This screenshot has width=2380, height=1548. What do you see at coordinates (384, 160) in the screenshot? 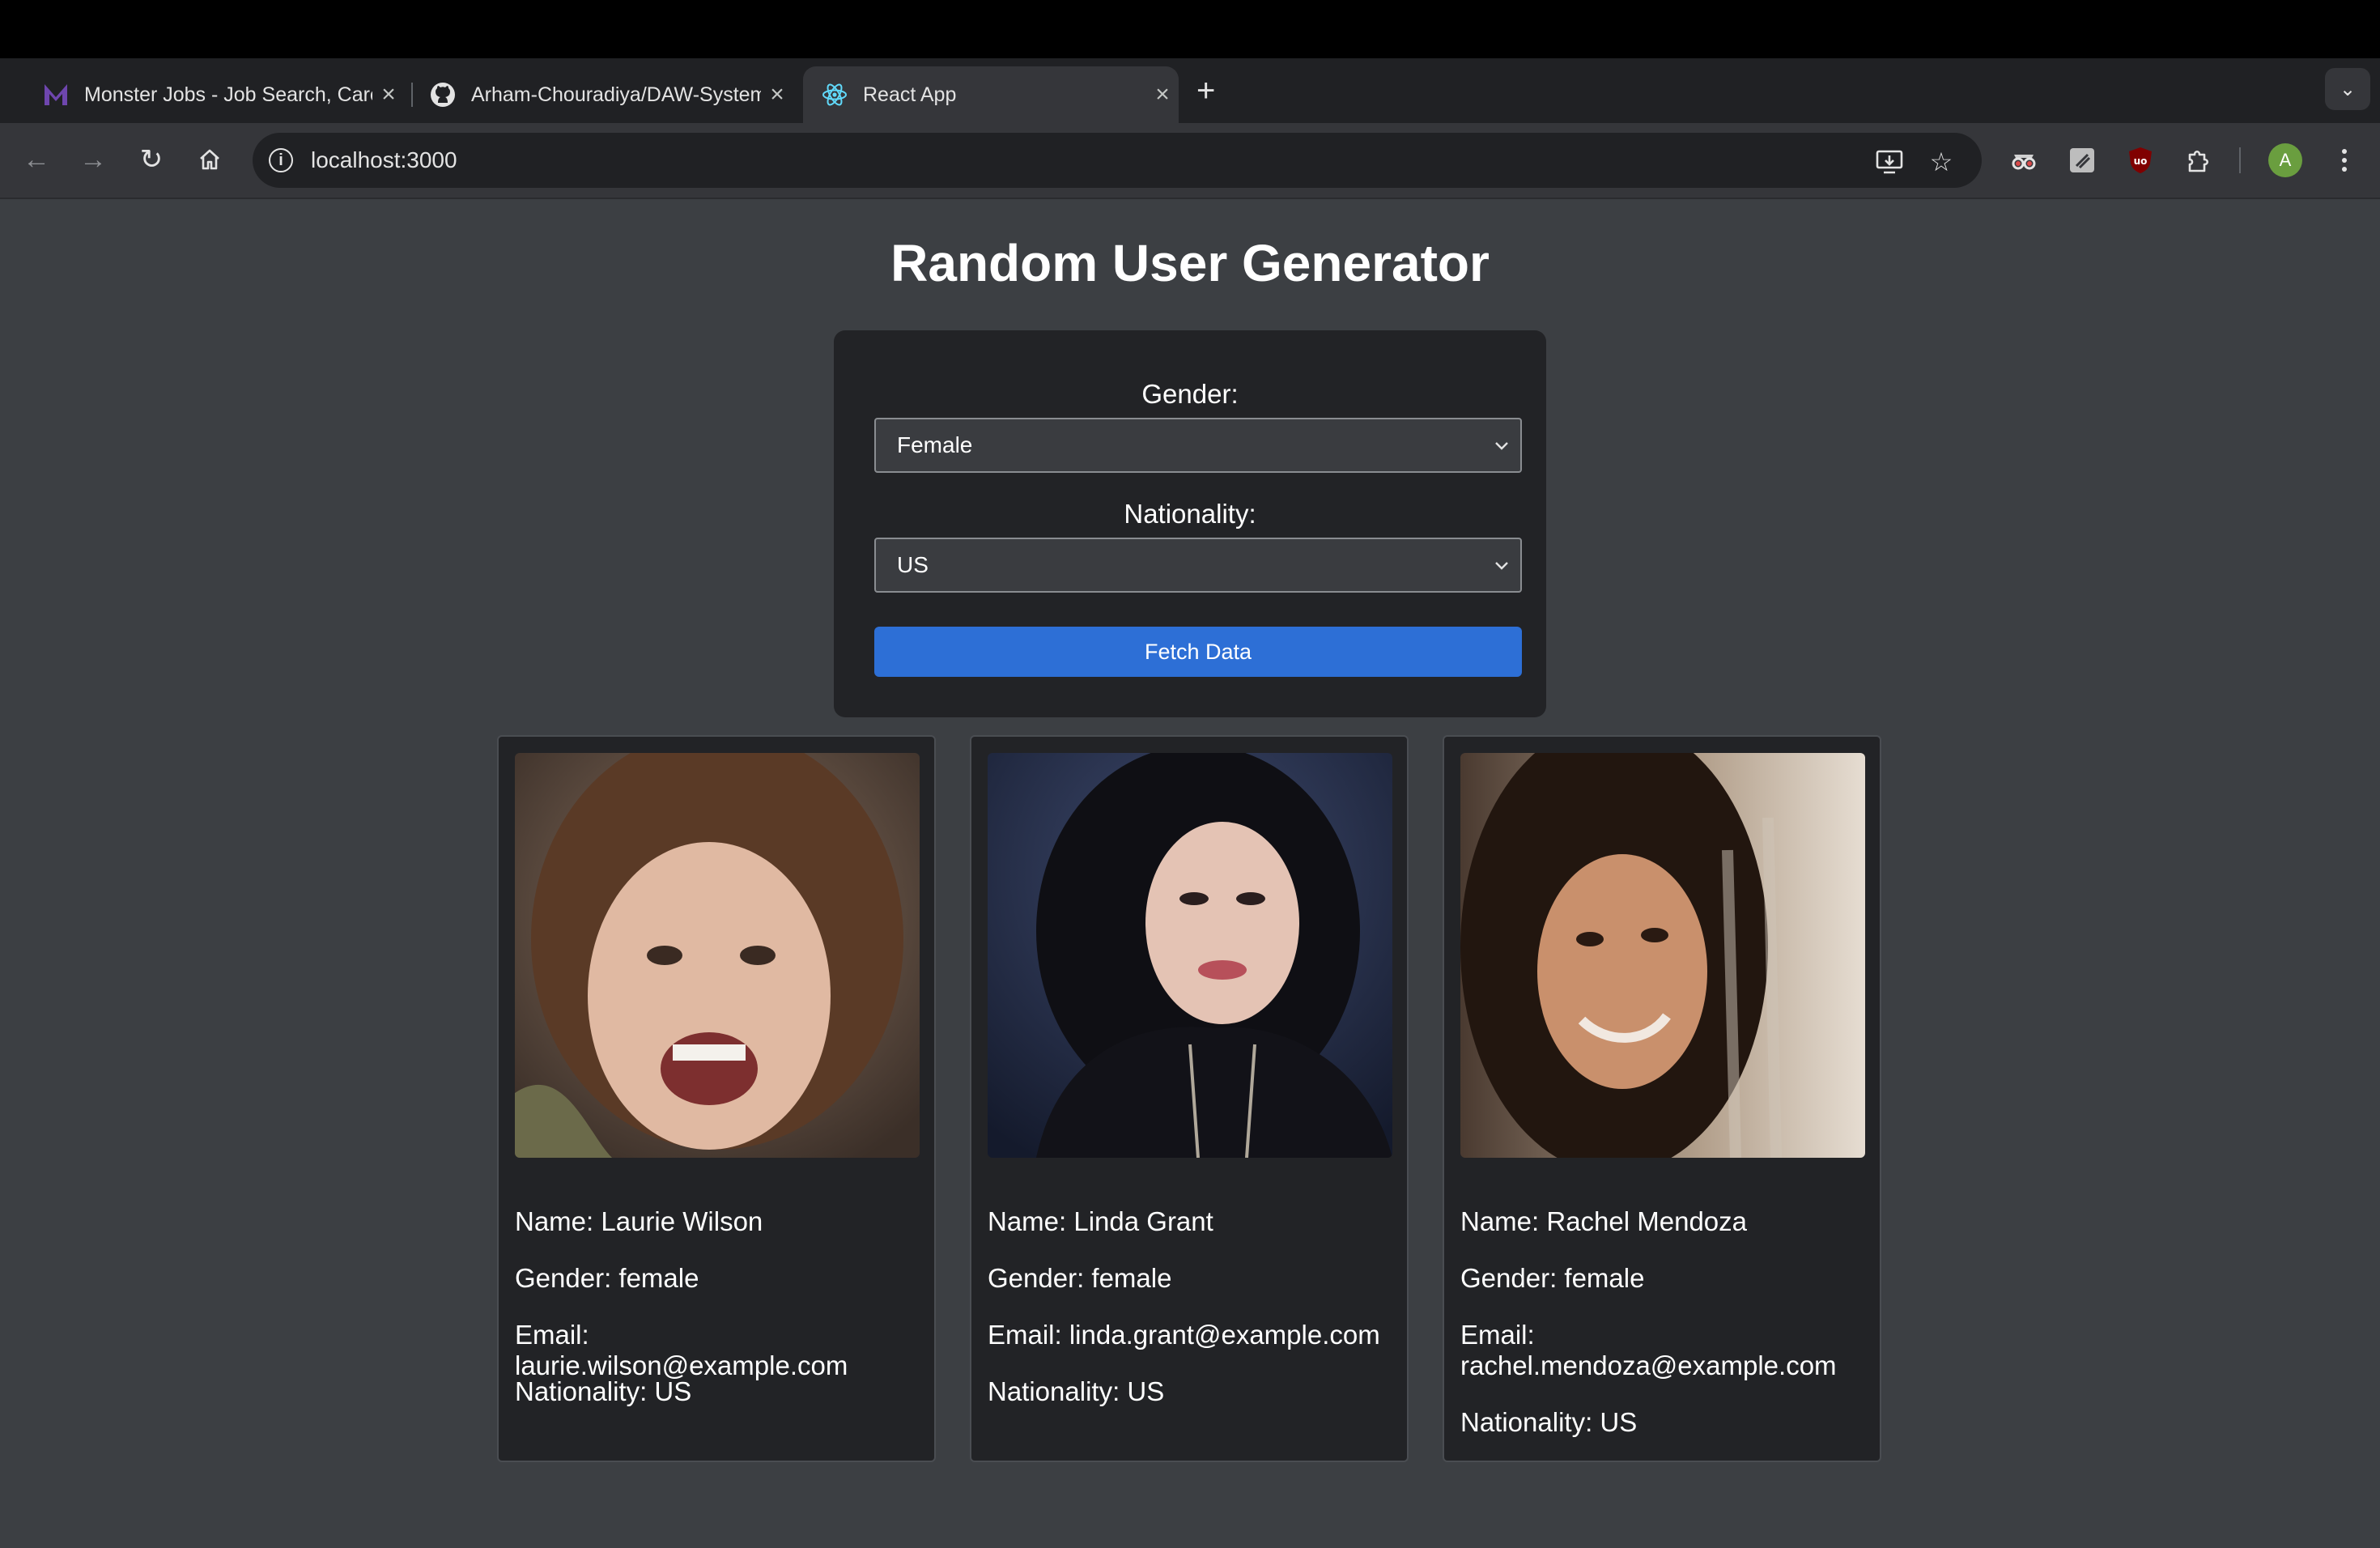
I see `url-text: localhost:3000` at bounding box center [384, 160].